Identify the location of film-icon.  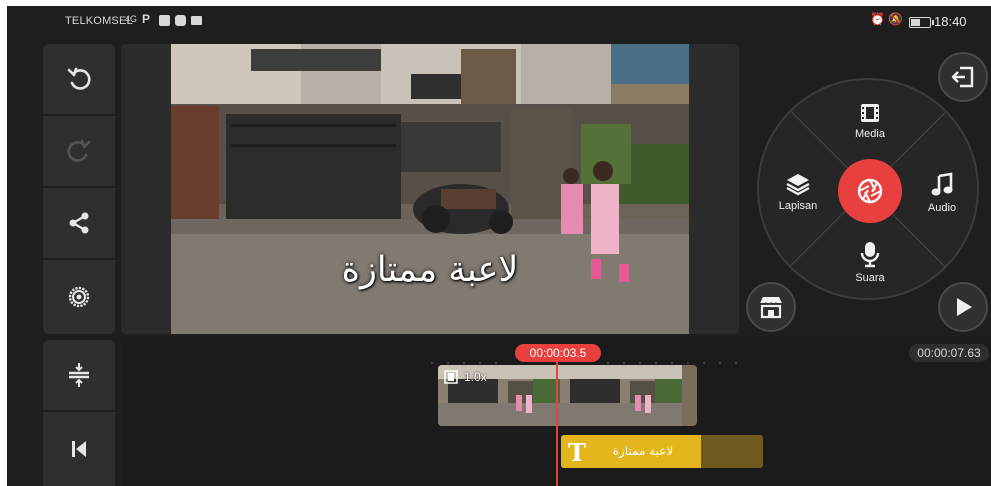
(870, 113).